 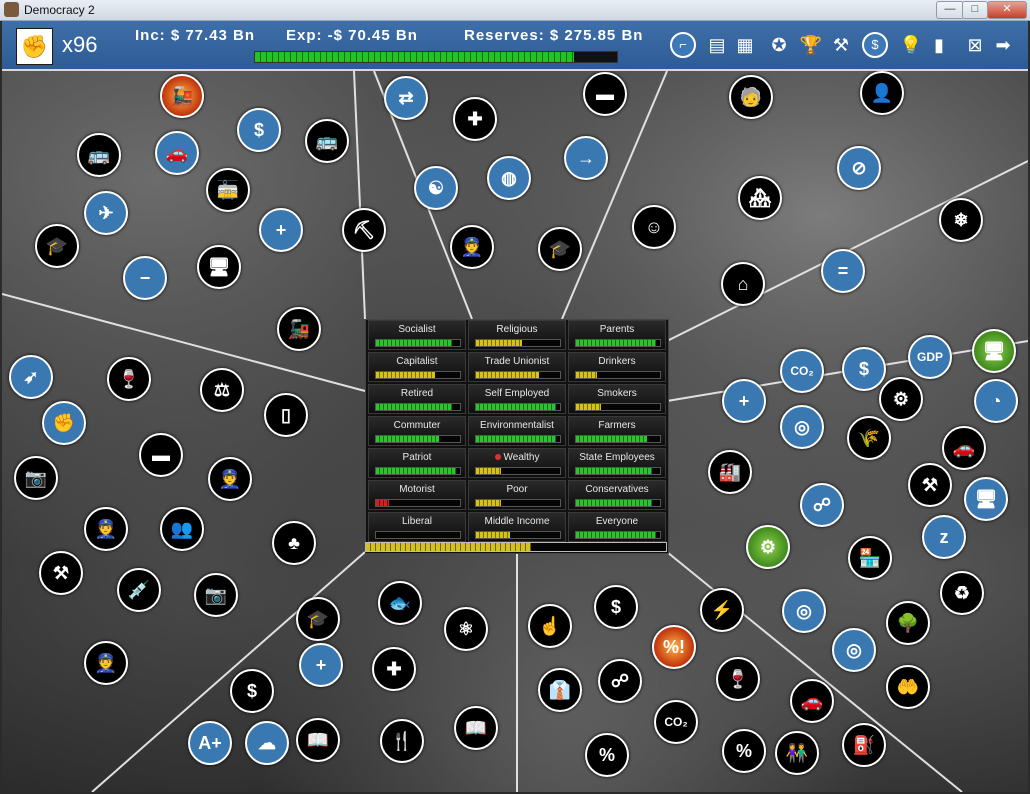 I want to click on ship-arrows-icon: ⇄, so click(x=406, y=98).